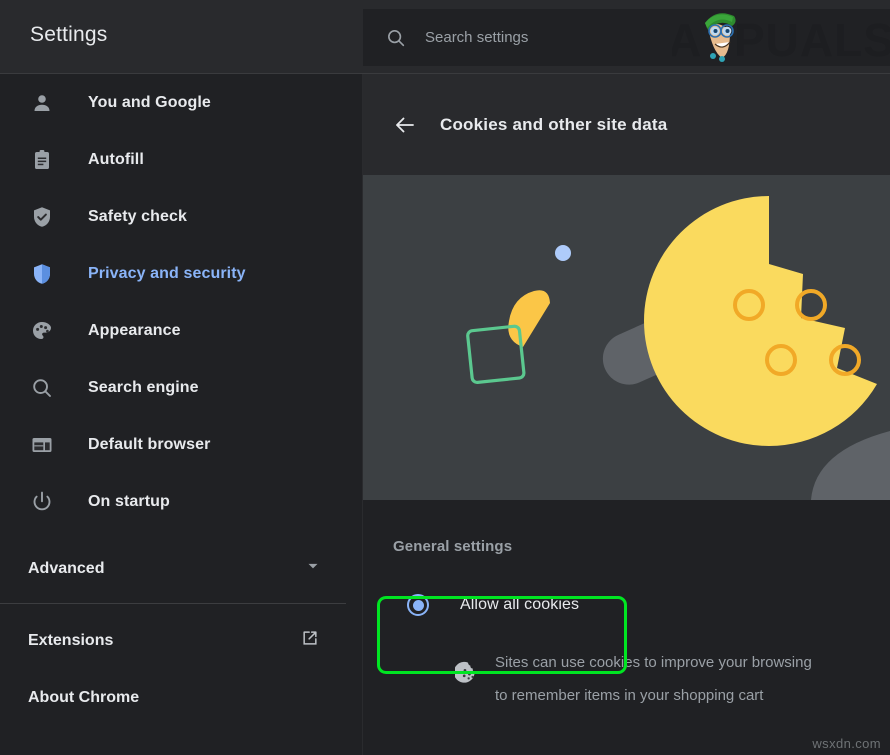 The width and height of the screenshot is (890, 755). Describe the element at coordinates (554, 124) in the screenshot. I see `page-title: Cookies and other site data` at that location.